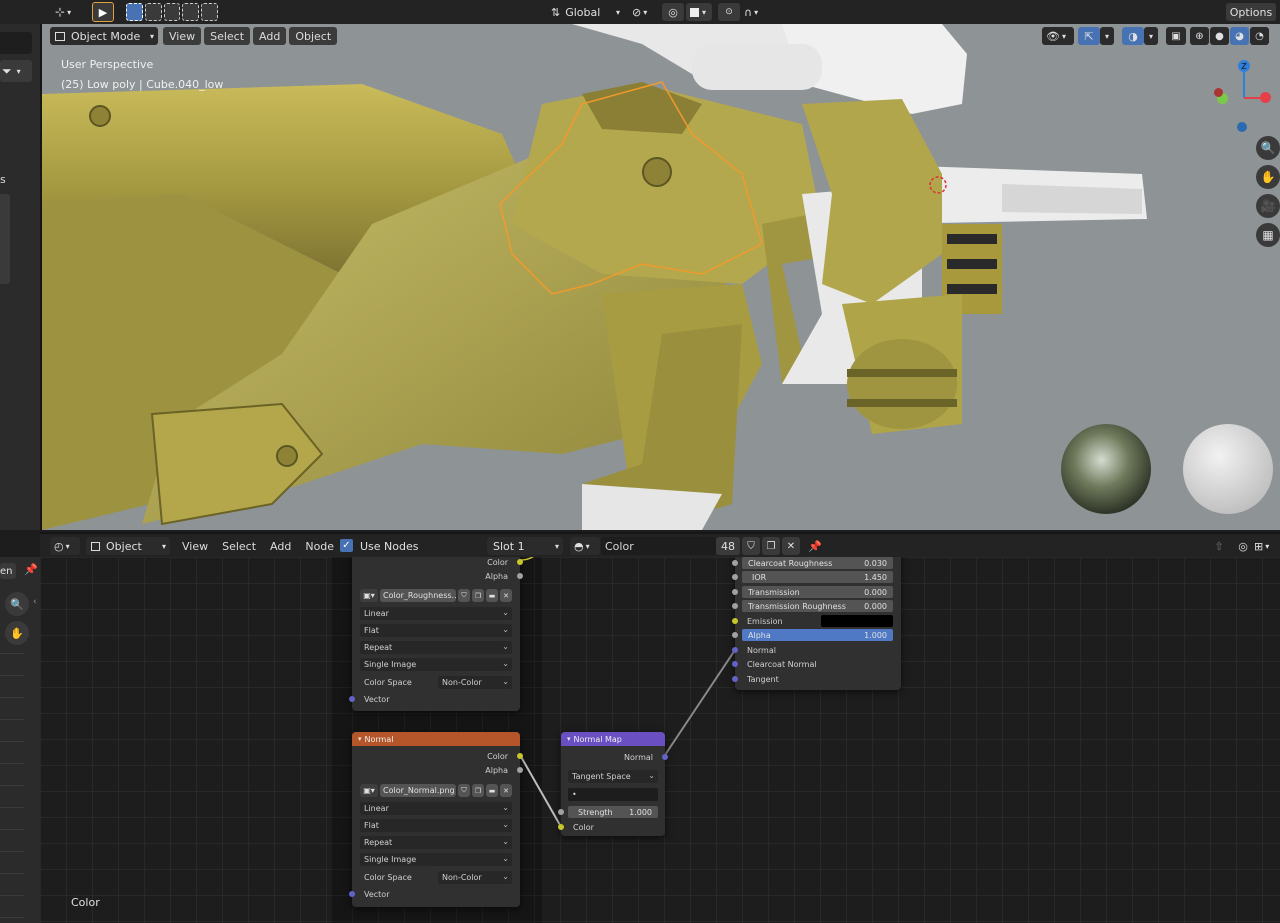  I want to click on grid-perspective-icon: ▦, so click(1268, 235).